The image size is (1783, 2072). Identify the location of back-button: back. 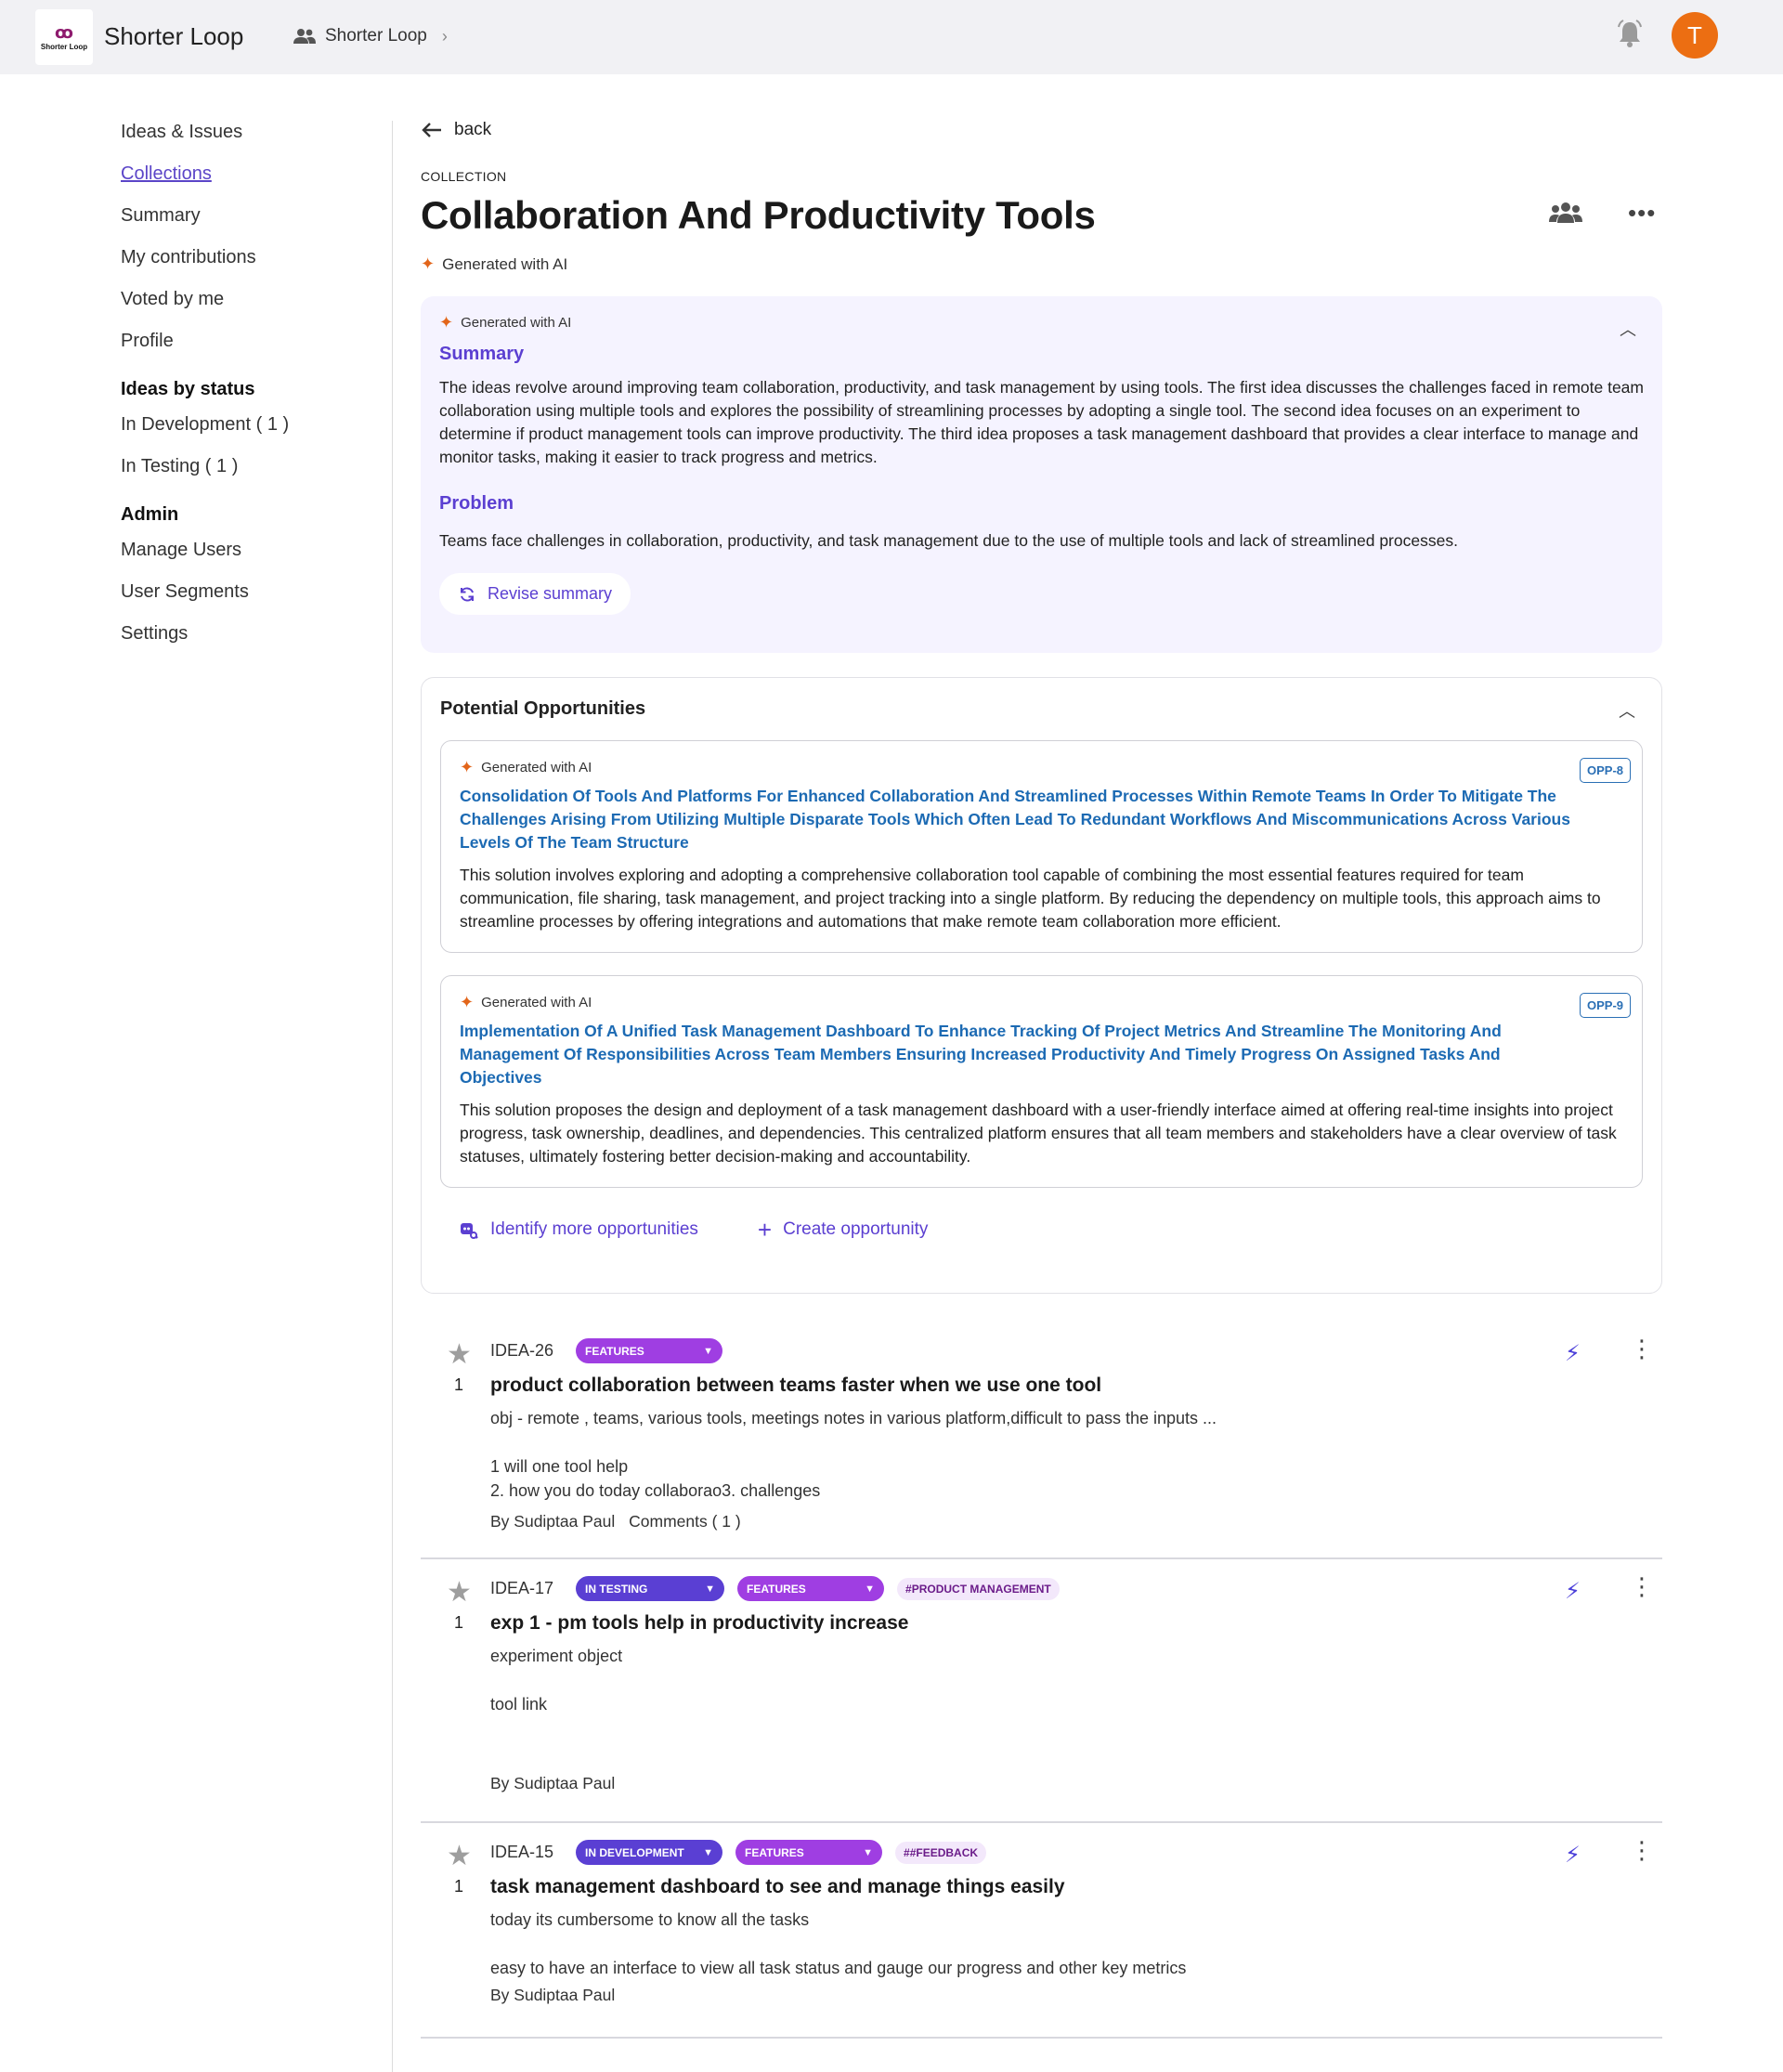
(1041, 130).